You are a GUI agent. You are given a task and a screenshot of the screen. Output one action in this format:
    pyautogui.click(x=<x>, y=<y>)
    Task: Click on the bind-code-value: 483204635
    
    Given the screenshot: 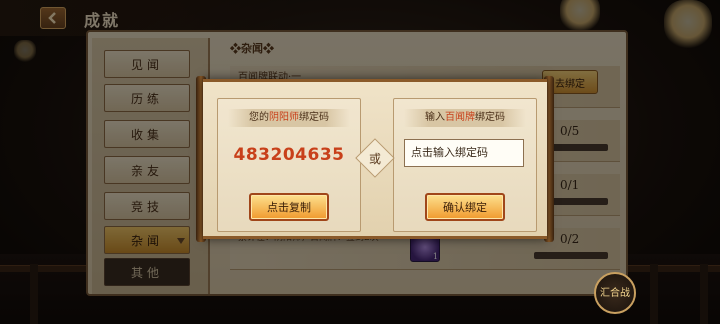 What is the action you would take?
    pyautogui.click(x=289, y=155)
    